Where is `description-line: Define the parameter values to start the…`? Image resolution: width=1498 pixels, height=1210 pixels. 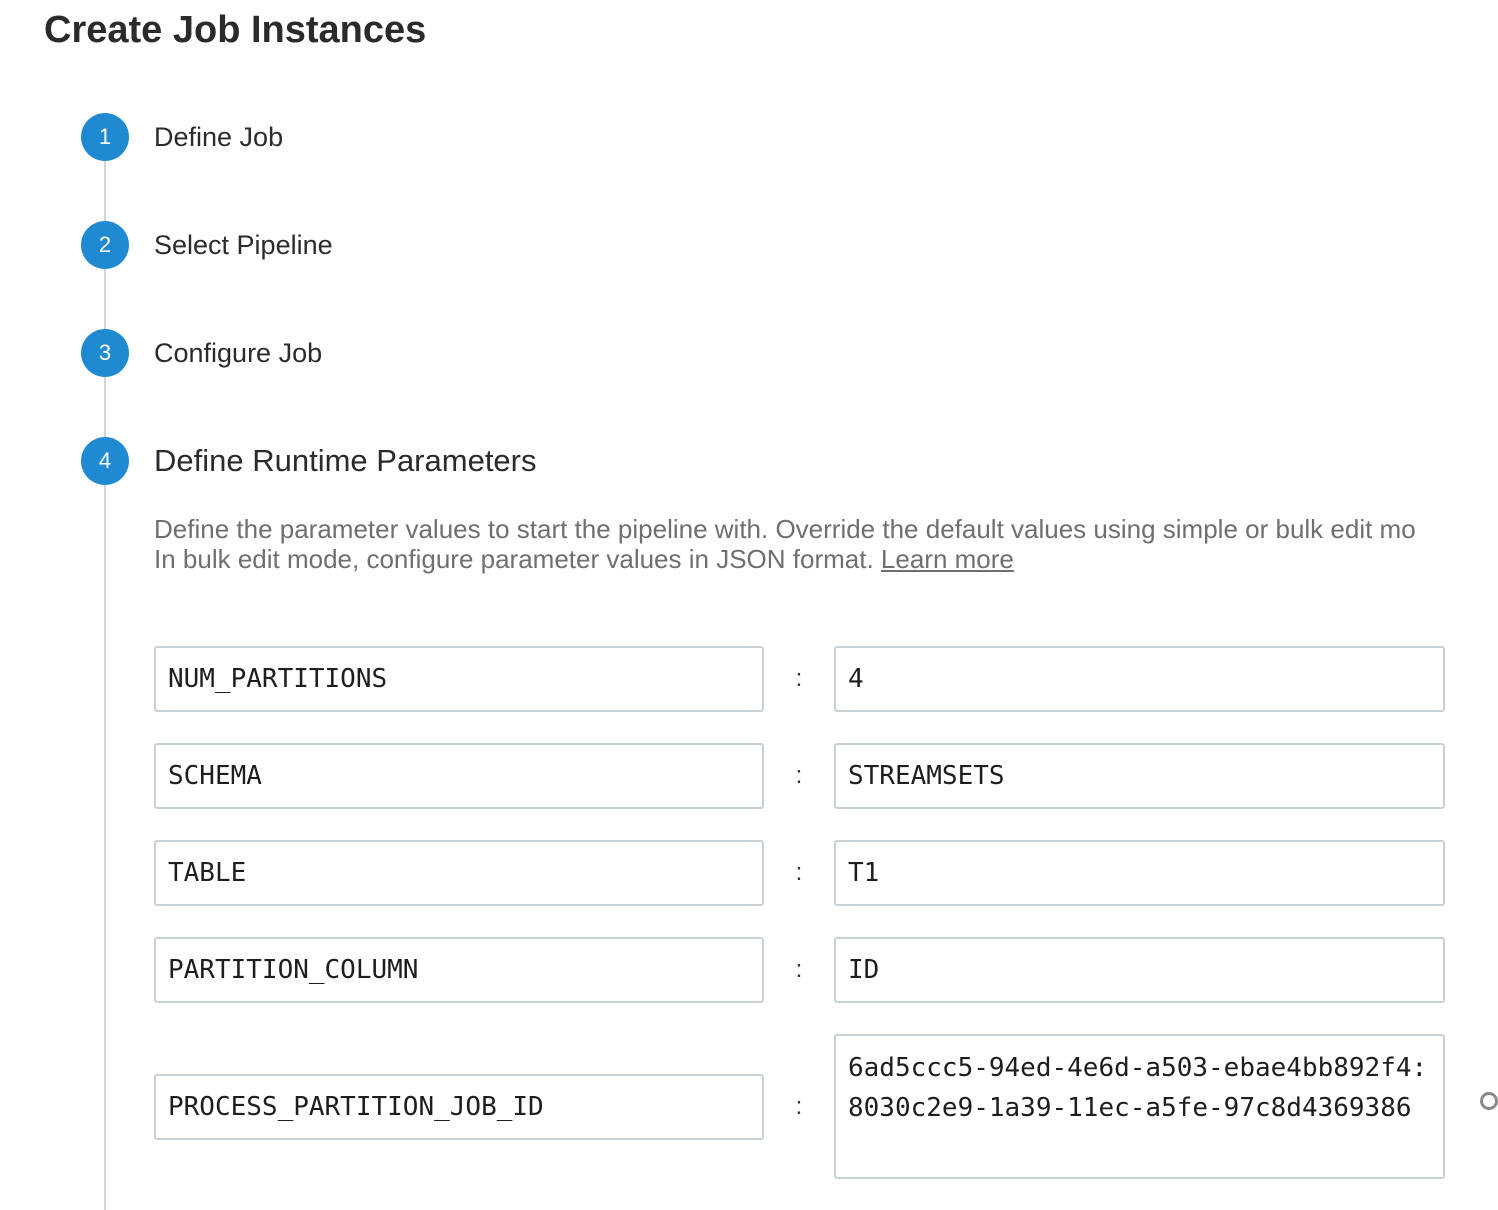 description-line: Define the parameter values to start the… is located at coordinates (785, 529).